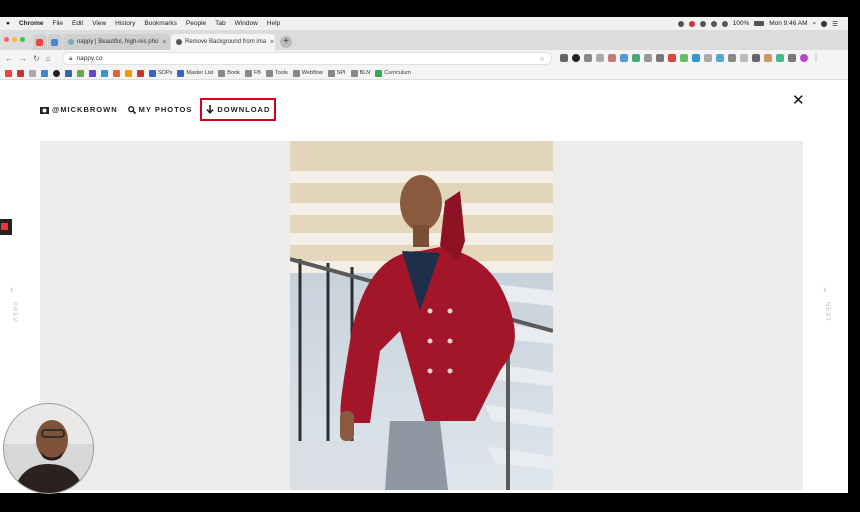 This screenshot has width=860, height=512. What do you see at coordinates (680, 23) in the screenshot?
I see `cloud-icon` at bounding box center [680, 23].